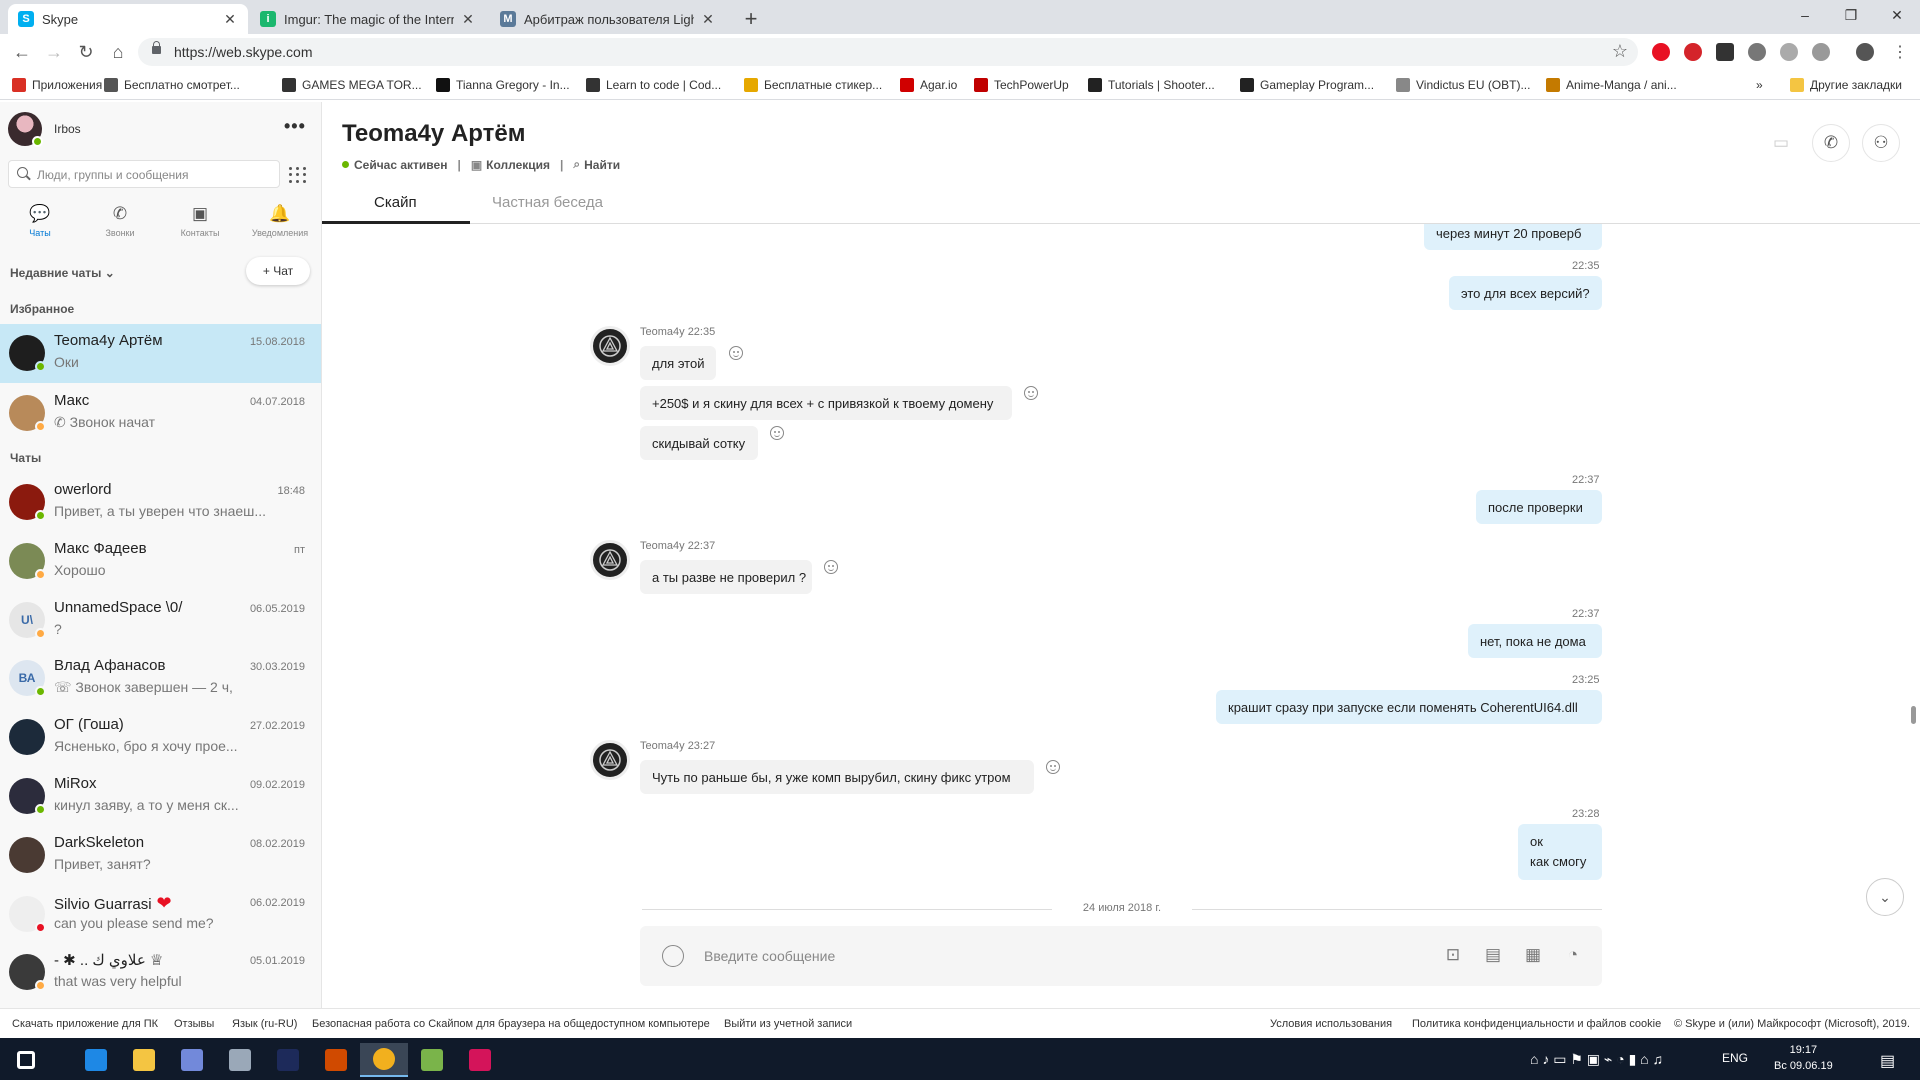  Describe the element at coordinates (1560, 852) in the screenshot. I see `message-bubble: ок как смогу` at that location.